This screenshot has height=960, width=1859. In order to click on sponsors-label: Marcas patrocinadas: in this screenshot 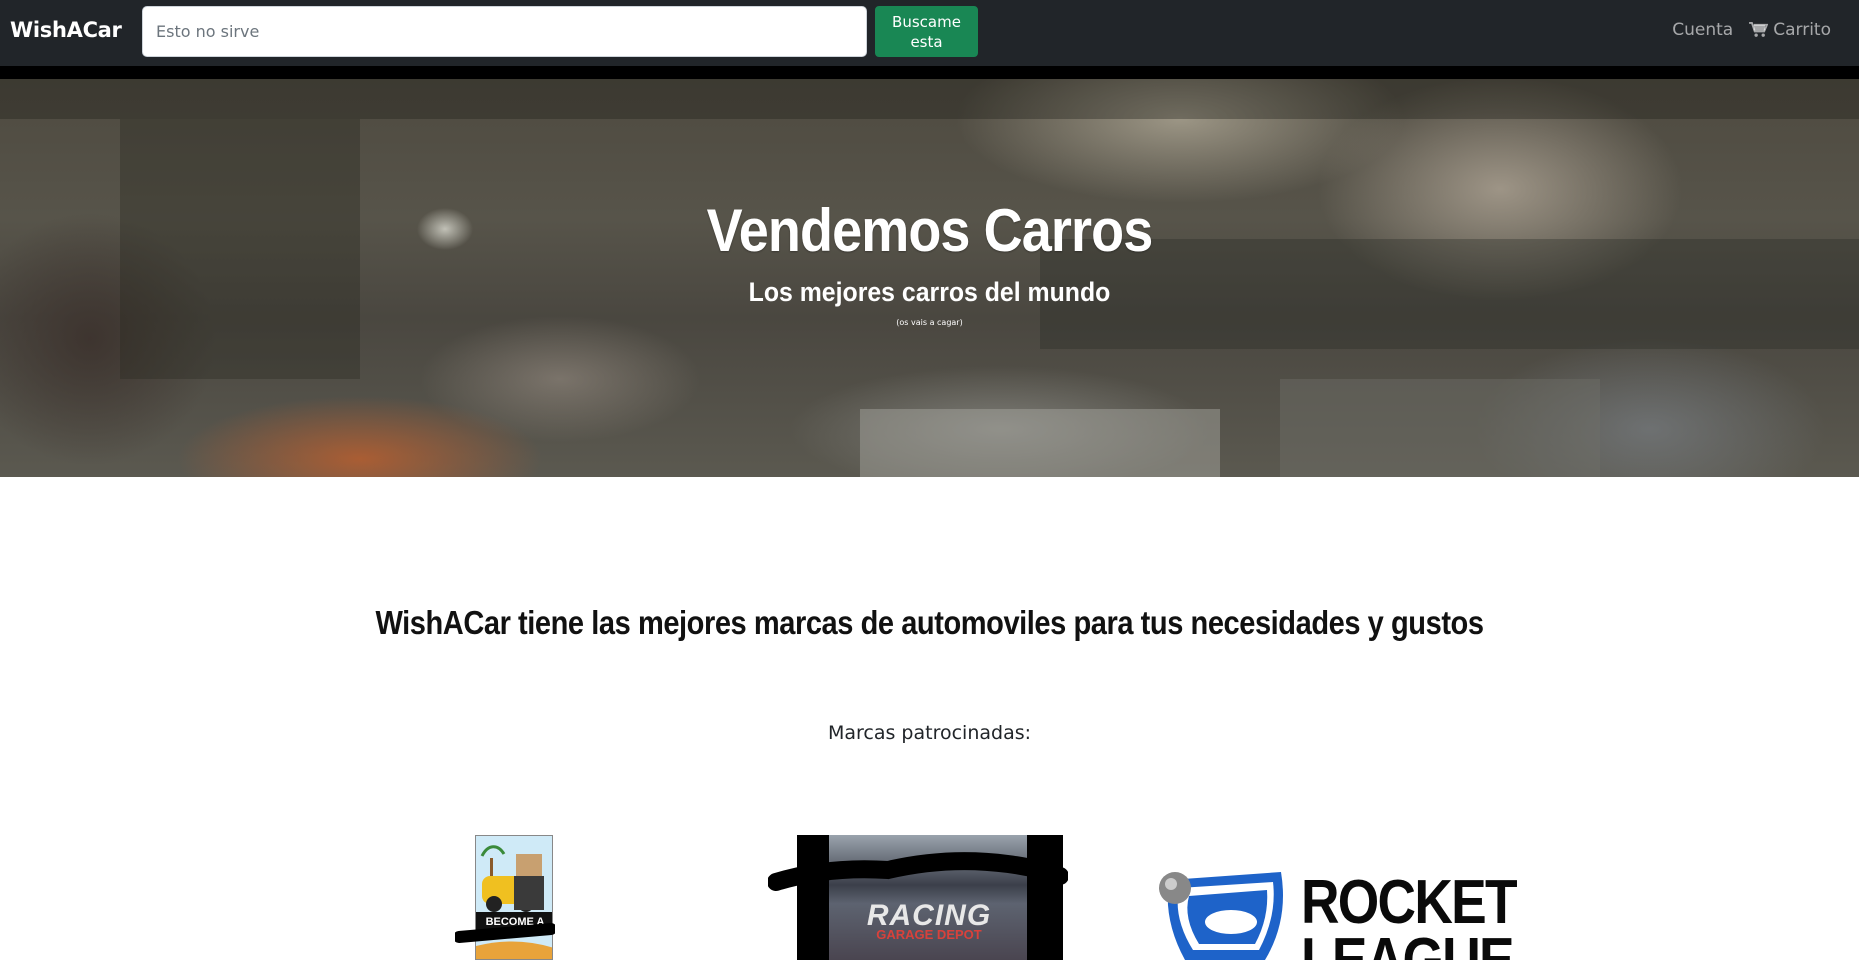, I will do `click(929, 733)`.